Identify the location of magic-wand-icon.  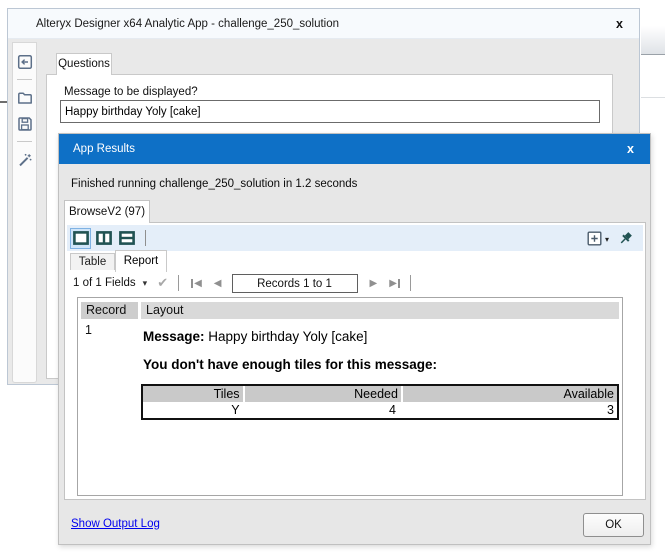
(24, 159).